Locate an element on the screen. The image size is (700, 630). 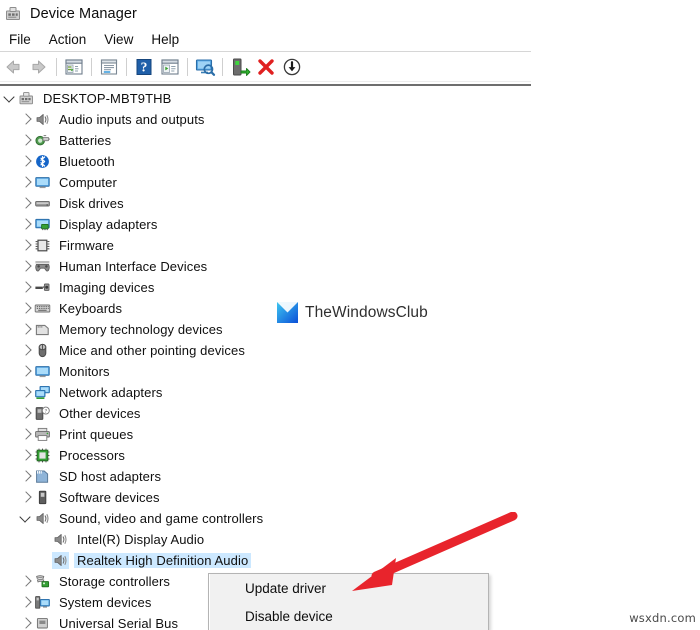
title-bar: Device Manager is located at coordinates (265, 13).